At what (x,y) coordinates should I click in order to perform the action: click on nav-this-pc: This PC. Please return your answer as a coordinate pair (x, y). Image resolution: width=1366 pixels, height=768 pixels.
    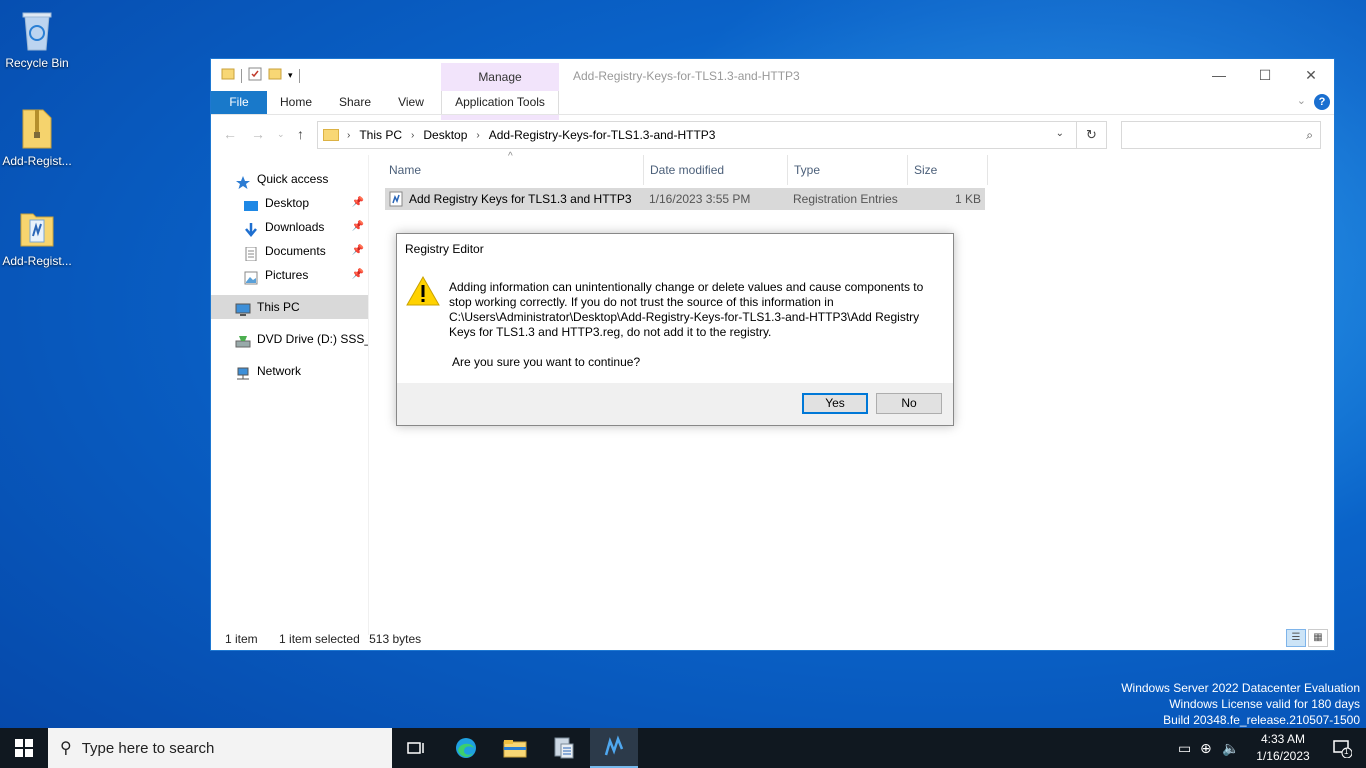
    Looking at the image, I should click on (289, 307).